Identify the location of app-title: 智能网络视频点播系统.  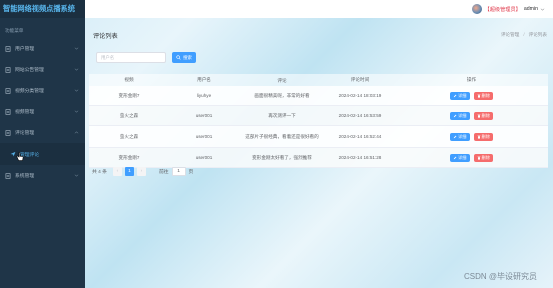
(42, 9).